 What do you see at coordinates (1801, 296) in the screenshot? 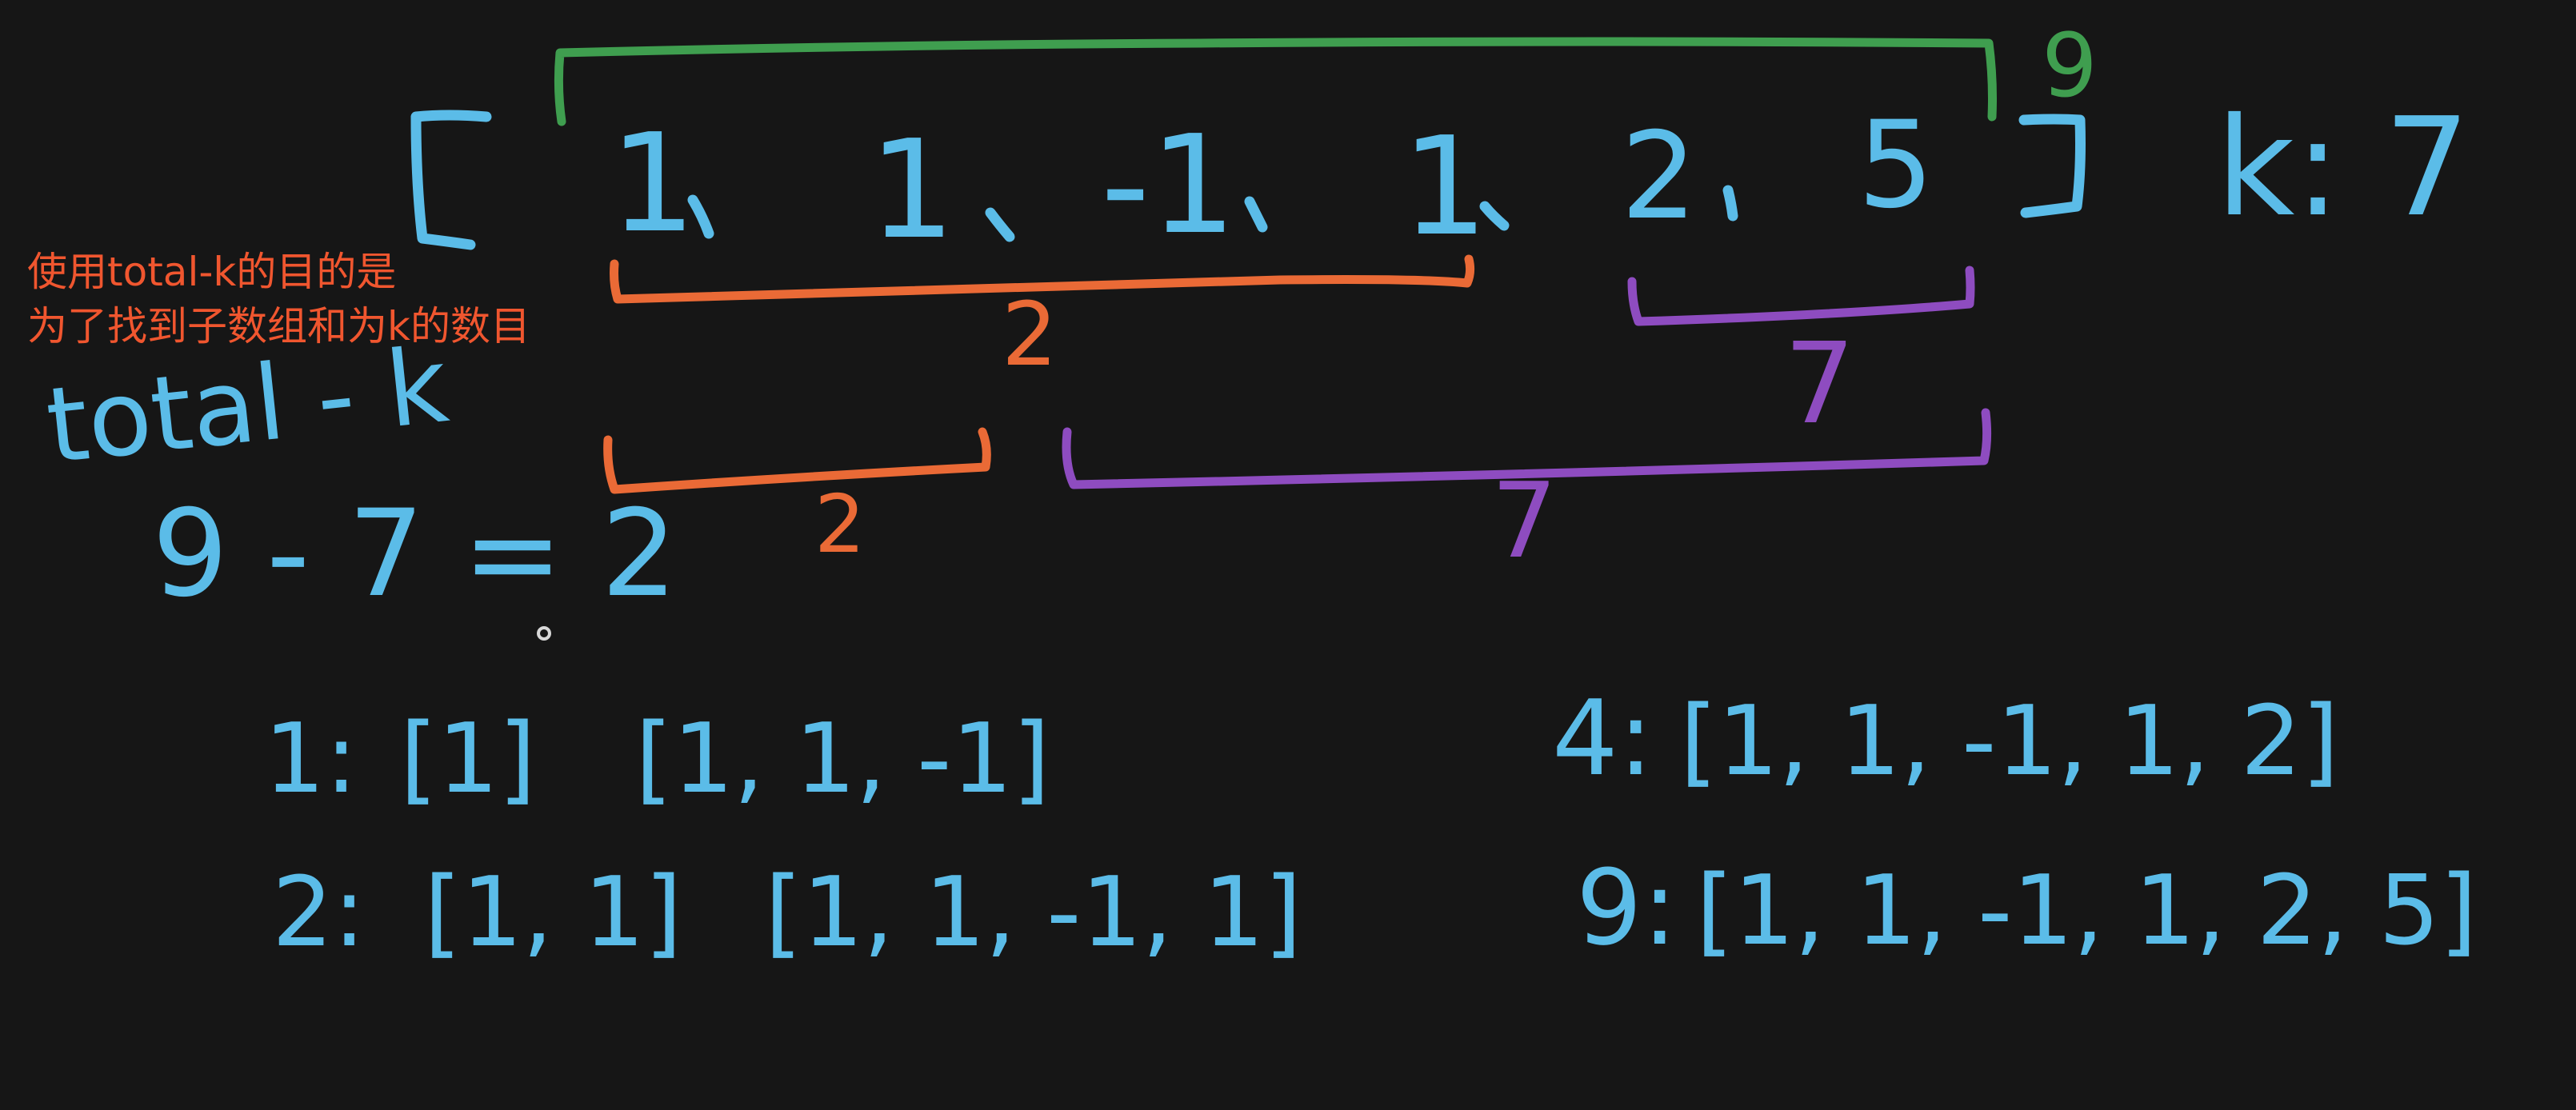
I see `subarray-k-brace-top` at bounding box center [1801, 296].